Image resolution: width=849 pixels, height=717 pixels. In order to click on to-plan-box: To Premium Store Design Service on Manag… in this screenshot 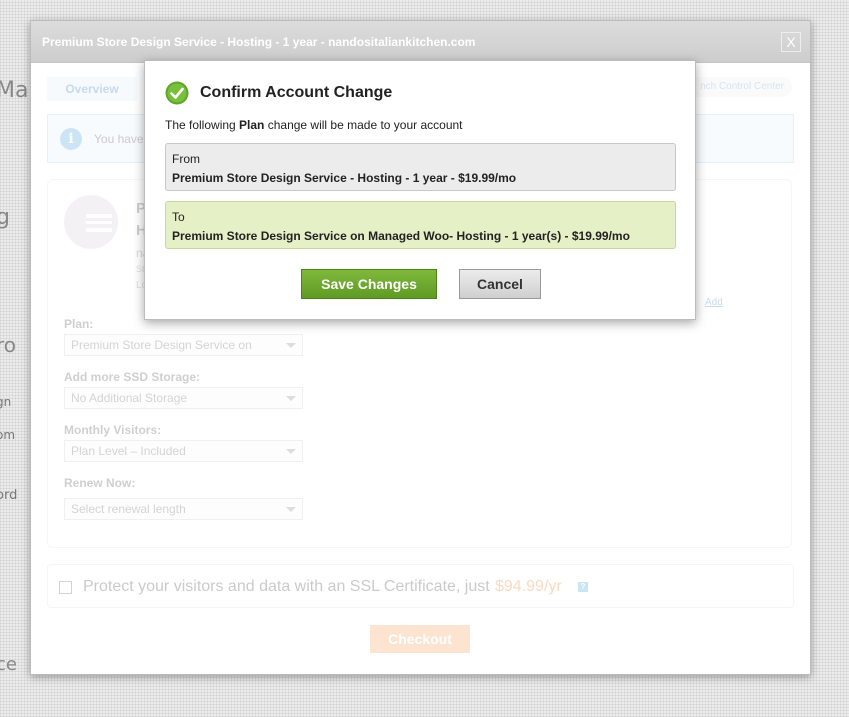, I will do `click(420, 225)`.